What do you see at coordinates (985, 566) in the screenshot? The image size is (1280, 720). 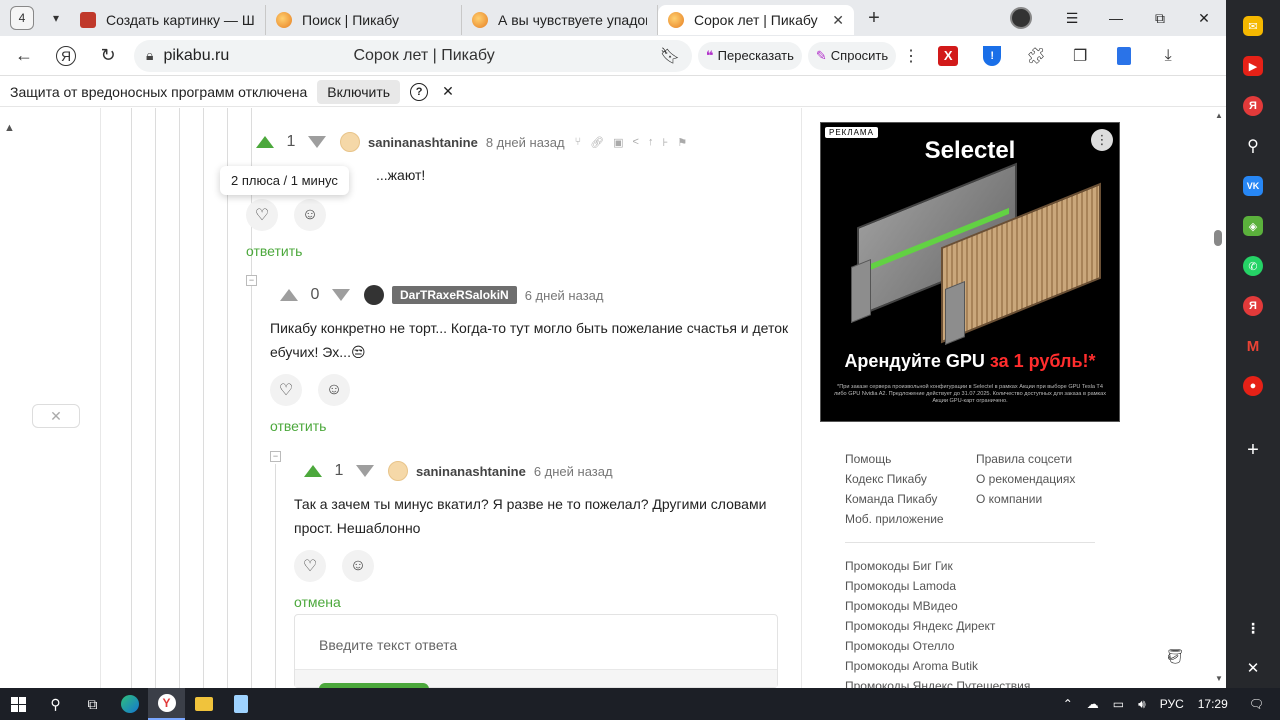 I see `promo-link: Промокоды Биг Гик` at bounding box center [985, 566].